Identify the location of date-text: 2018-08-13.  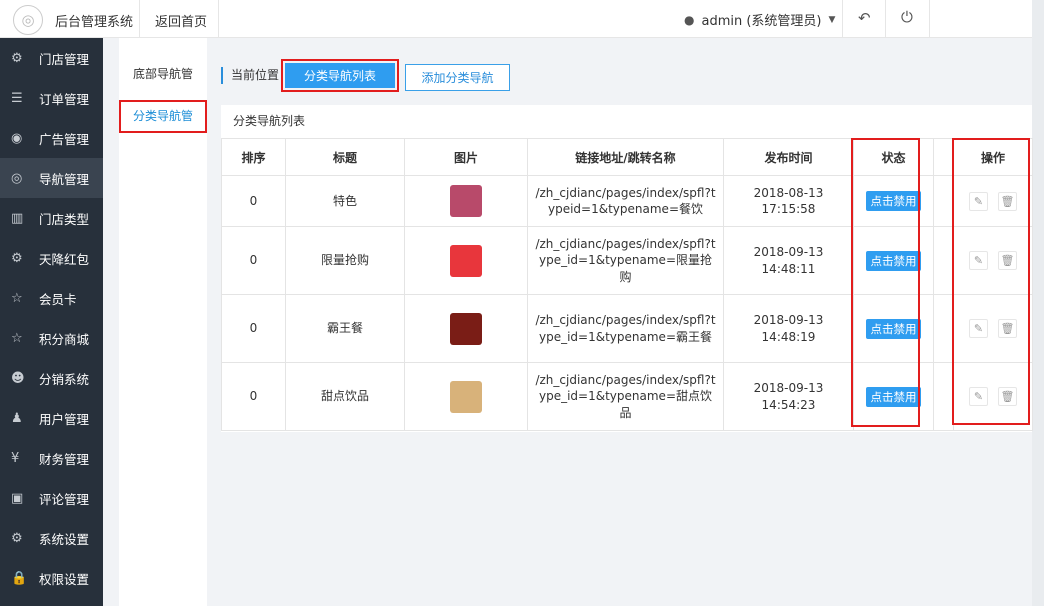
(788, 192).